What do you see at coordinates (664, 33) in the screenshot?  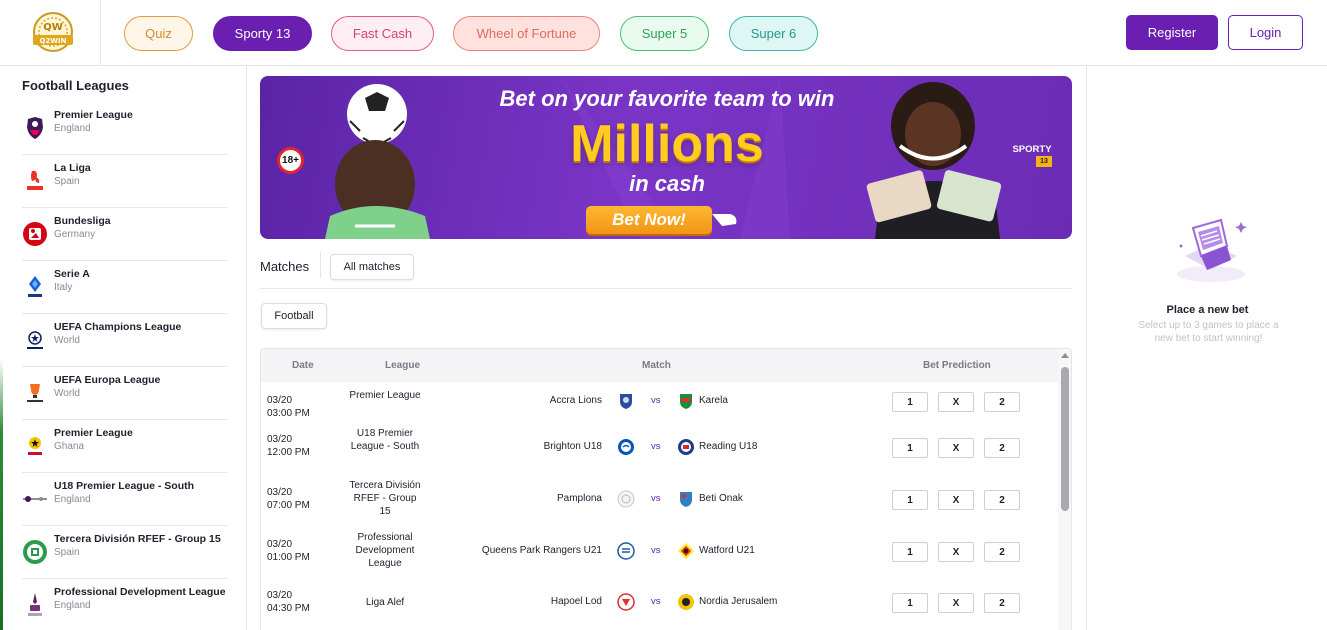 I see `tab-super-5: Super 5` at bounding box center [664, 33].